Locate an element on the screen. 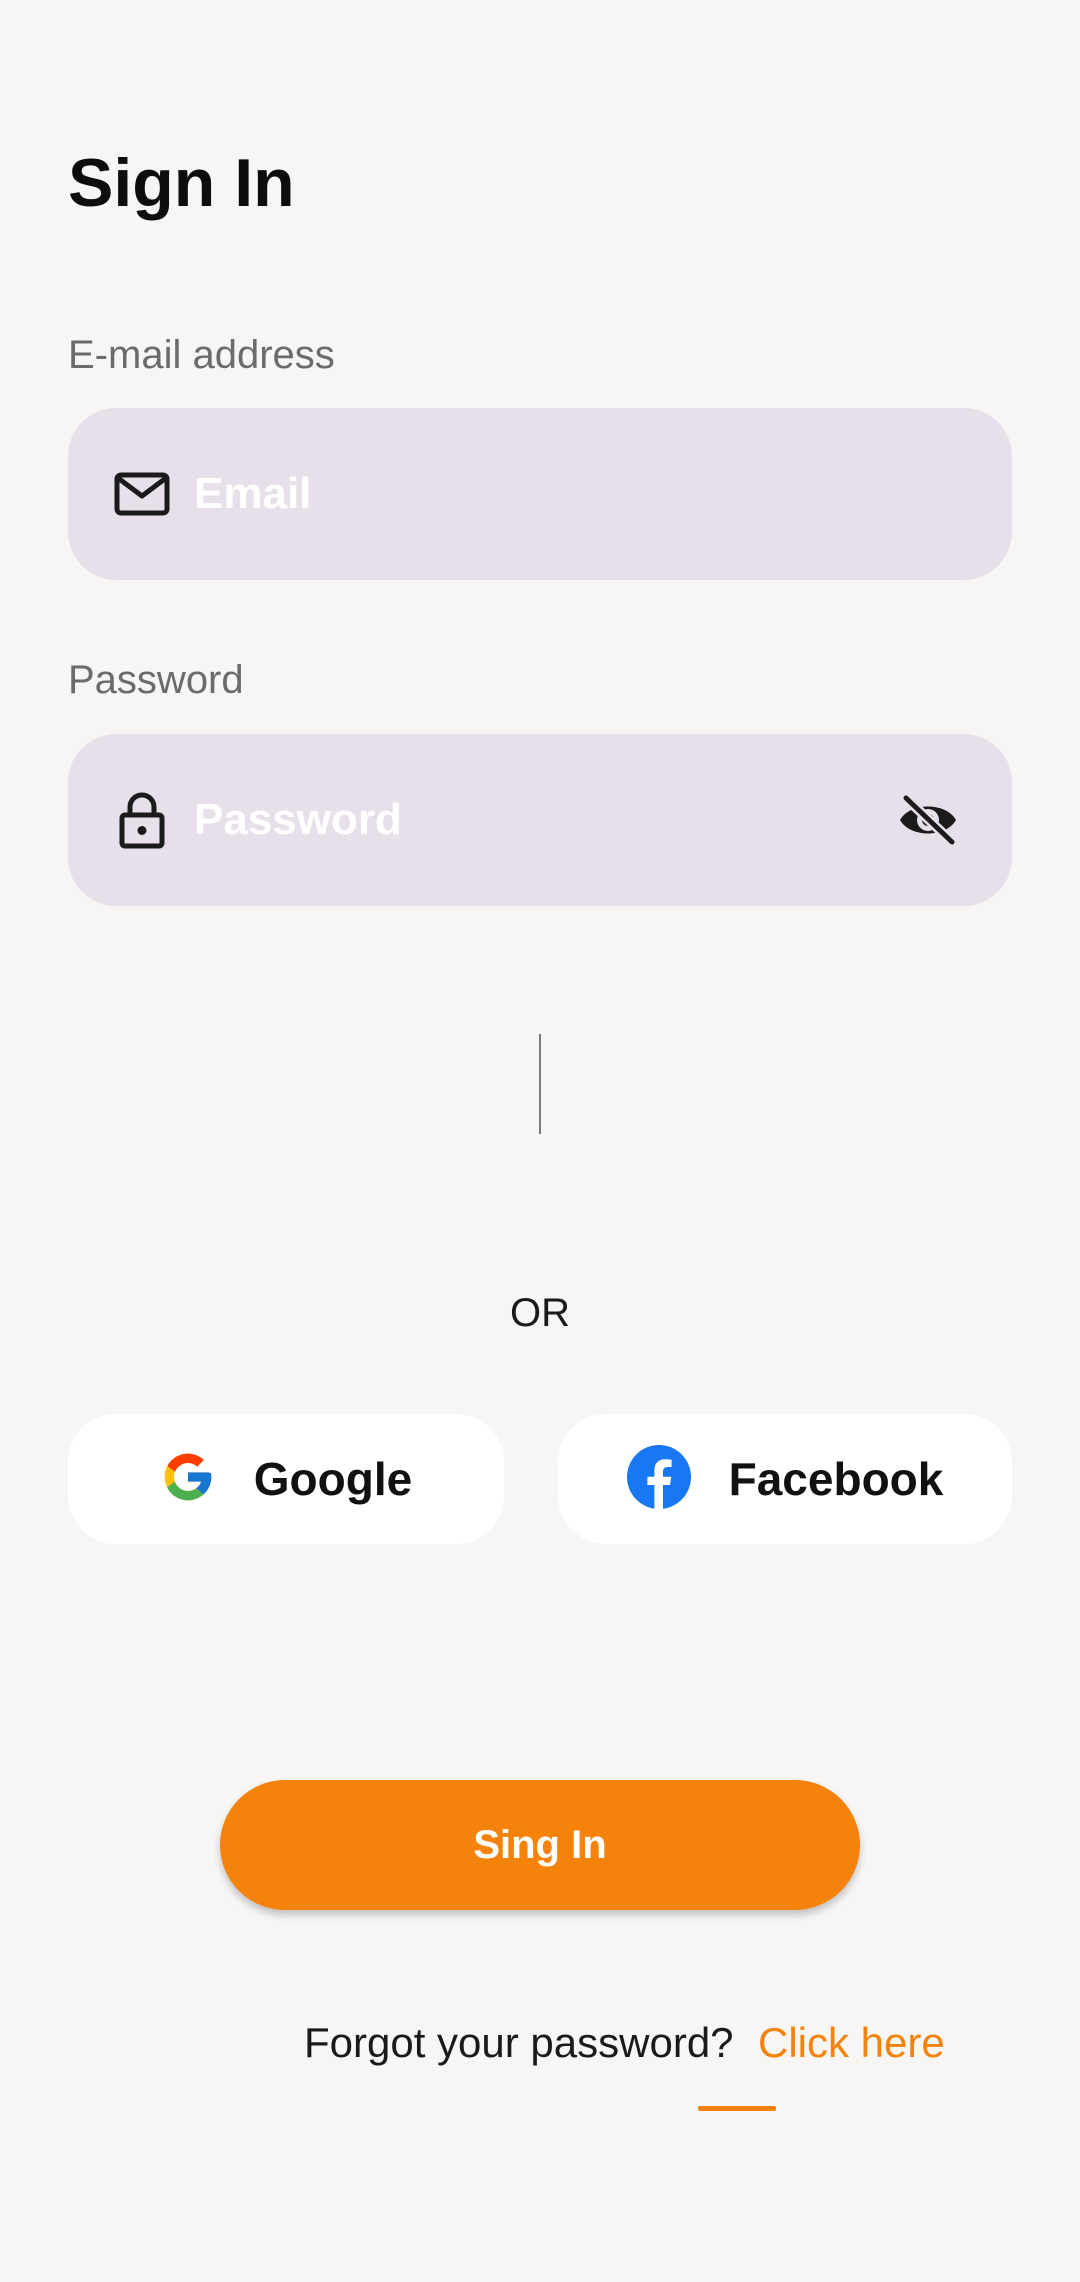  facebook-signin-button: Facebook is located at coordinates (785, 1479).